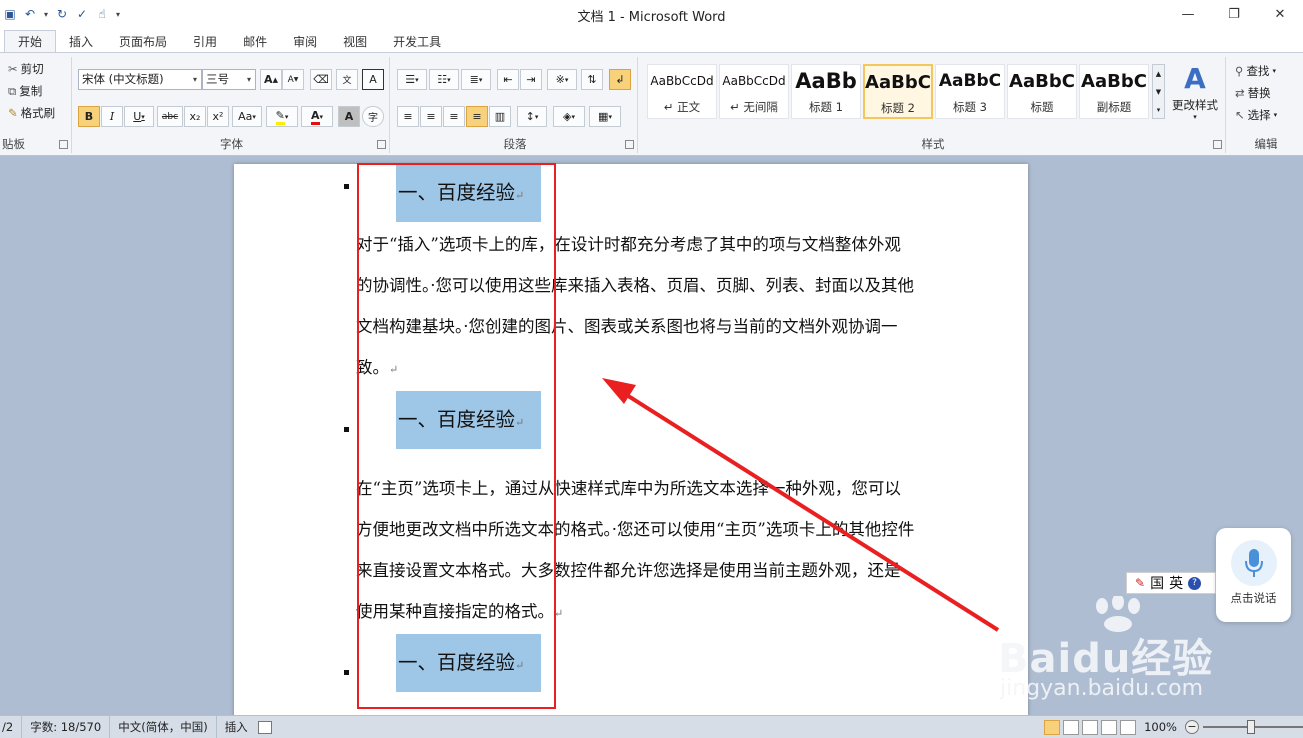 The image size is (1303, 738). What do you see at coordinates (1071, 727) in the screenshot?
I see `reading-view-icon` at bounding box center [1071, 727].